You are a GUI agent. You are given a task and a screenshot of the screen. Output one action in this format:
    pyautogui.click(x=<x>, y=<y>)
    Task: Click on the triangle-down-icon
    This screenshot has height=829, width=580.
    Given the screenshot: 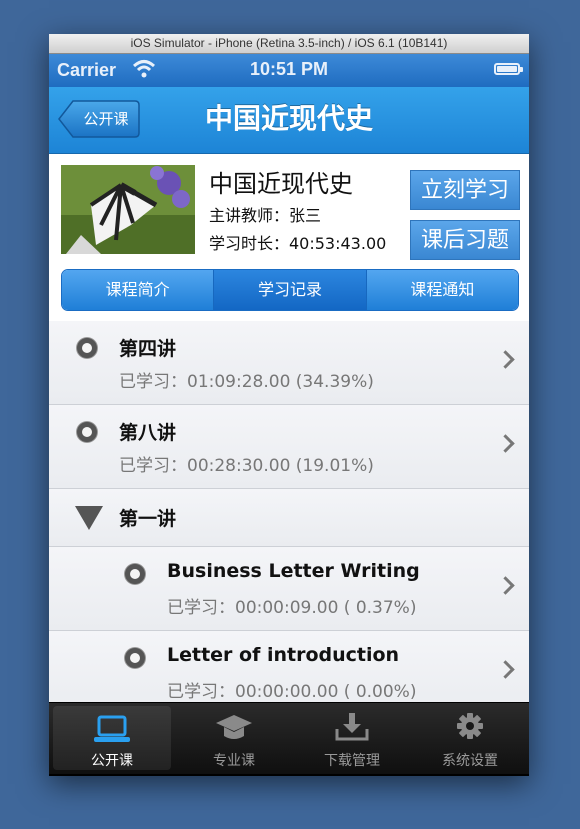 What is the action you would take?
    pyautogui.click(x=89, y=518)
    